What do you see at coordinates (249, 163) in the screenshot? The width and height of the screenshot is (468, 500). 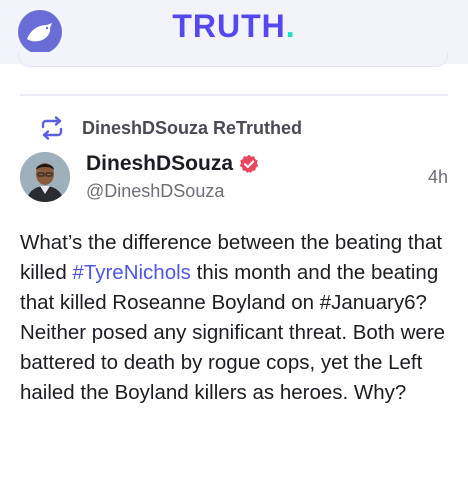 I see `verified-badge-icon` at bounding box center [249, 163].